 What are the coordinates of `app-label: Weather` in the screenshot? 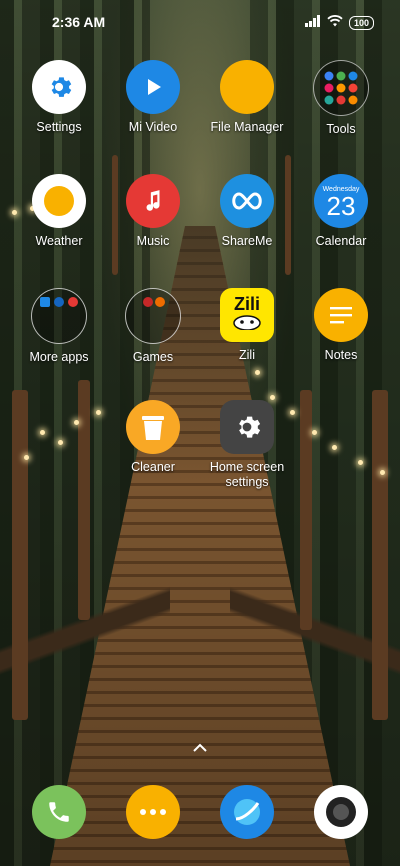 It's located at (59, 241).